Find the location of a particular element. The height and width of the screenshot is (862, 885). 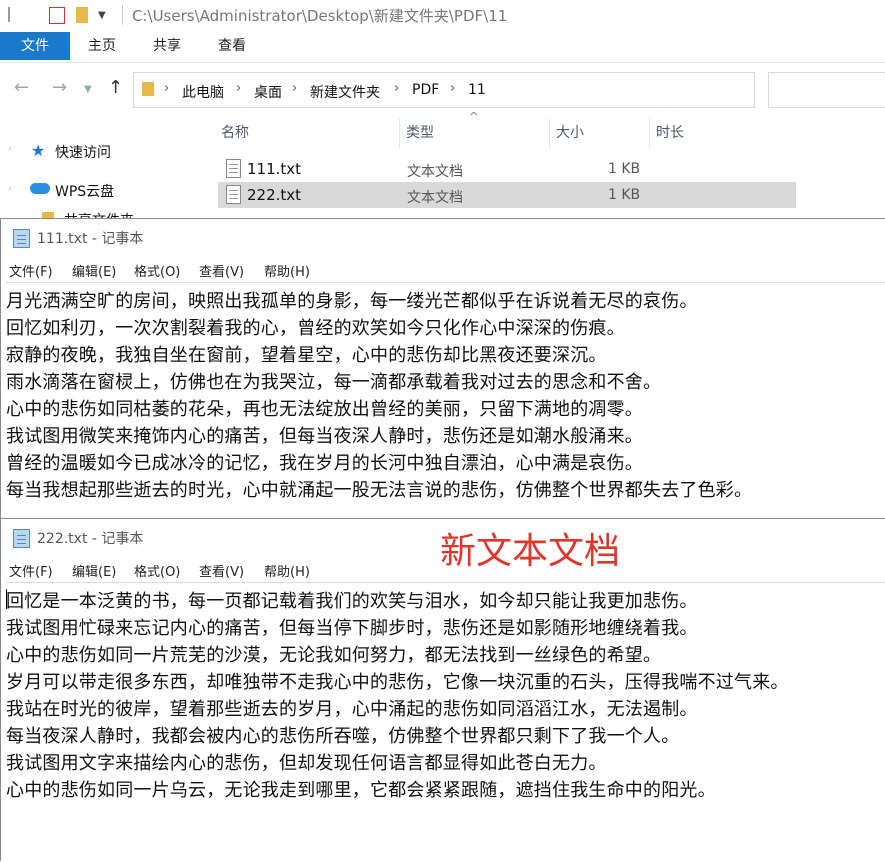

file-row-selected: 222.txt 文本文档 1 KB is located at coordinates (507, 195).